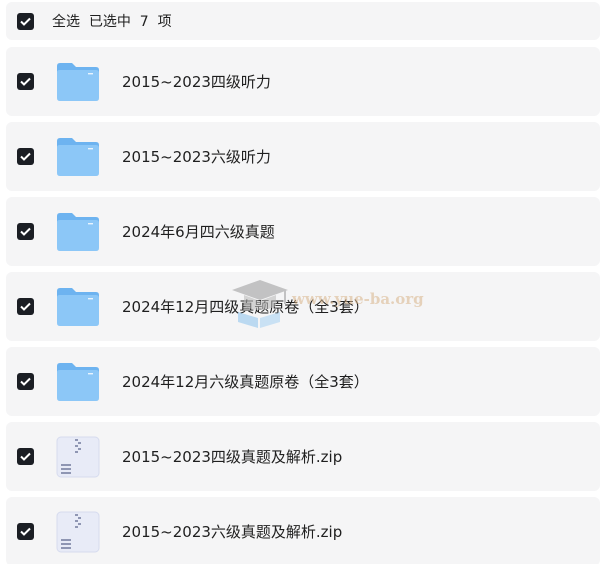 Image resolution: width=602 pixels, height=564 pixels. What do you see at coordinates (303, 156) in the screenshot?
I see `file-row: 2015~2023六级听力` at bounding box center [303, 156].